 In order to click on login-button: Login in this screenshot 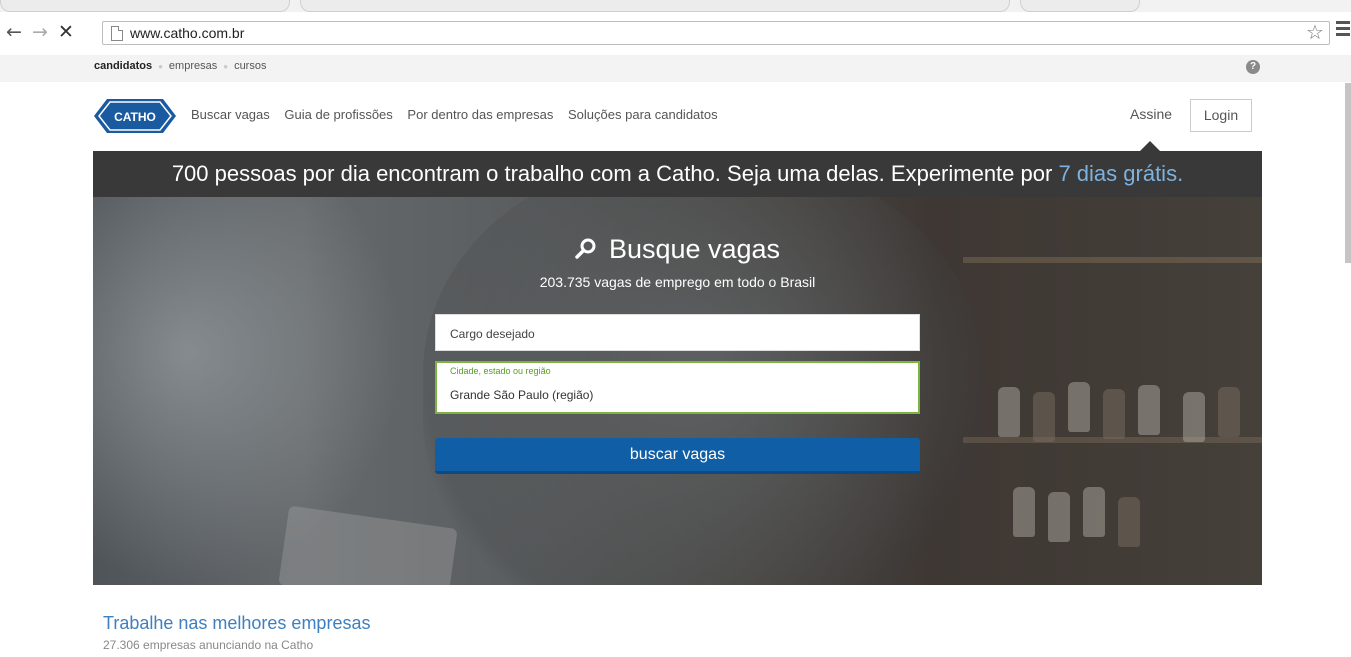, I will do `click(1221, 115)`.